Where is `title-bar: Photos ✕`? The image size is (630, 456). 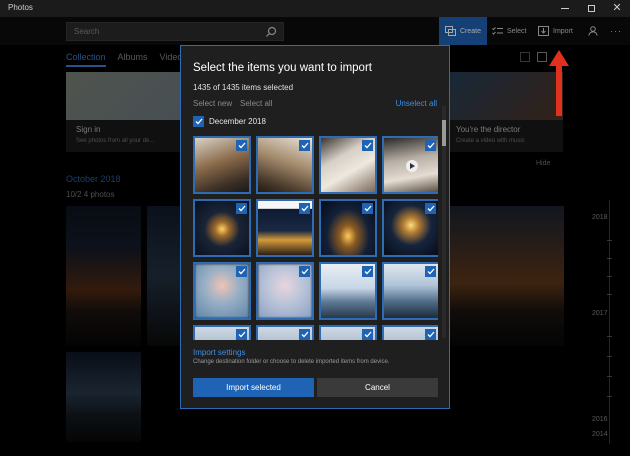 title-bar: Photos ✕ is located at coordinates (315, 8).